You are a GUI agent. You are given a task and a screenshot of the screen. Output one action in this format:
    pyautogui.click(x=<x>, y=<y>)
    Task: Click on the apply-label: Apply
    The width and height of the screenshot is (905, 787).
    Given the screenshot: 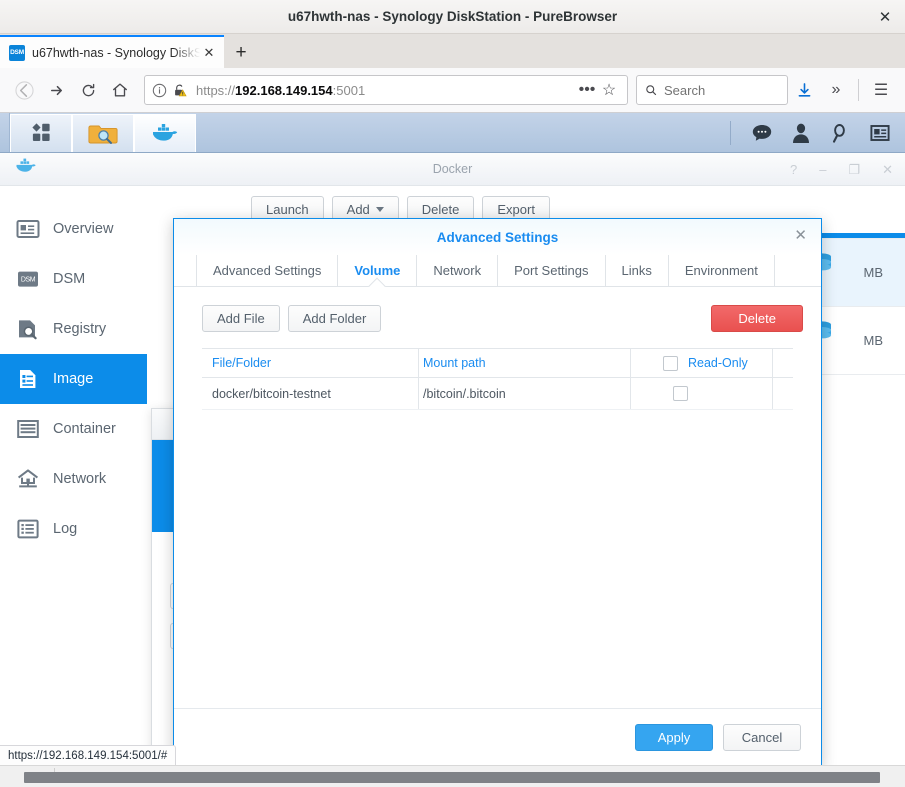 What is the action you would take?
    pyautogui.click(x=674, y=737)
    